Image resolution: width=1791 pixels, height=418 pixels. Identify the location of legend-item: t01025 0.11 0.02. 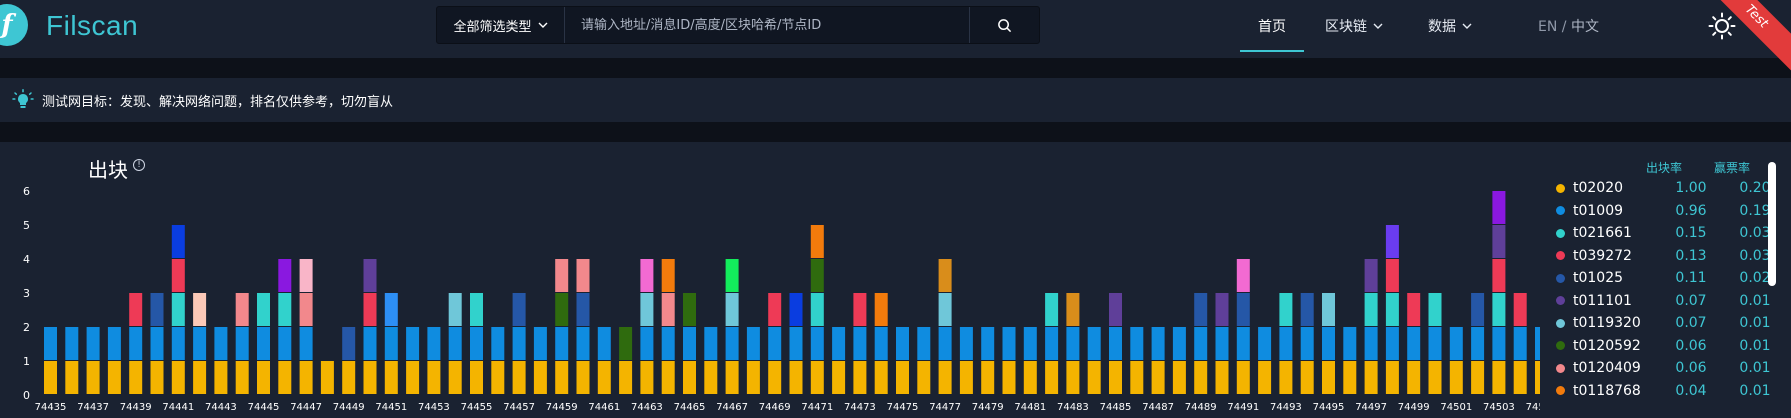
(1670, 278).